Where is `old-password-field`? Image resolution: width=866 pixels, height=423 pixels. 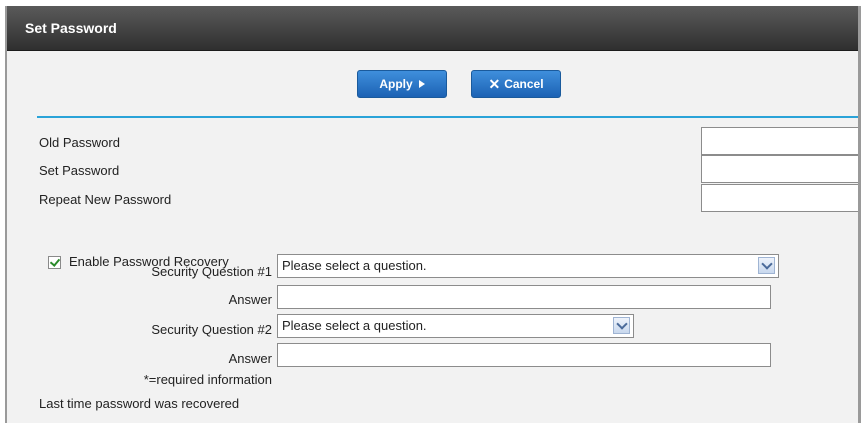 old-password-field is located at coordinates (779, 141).